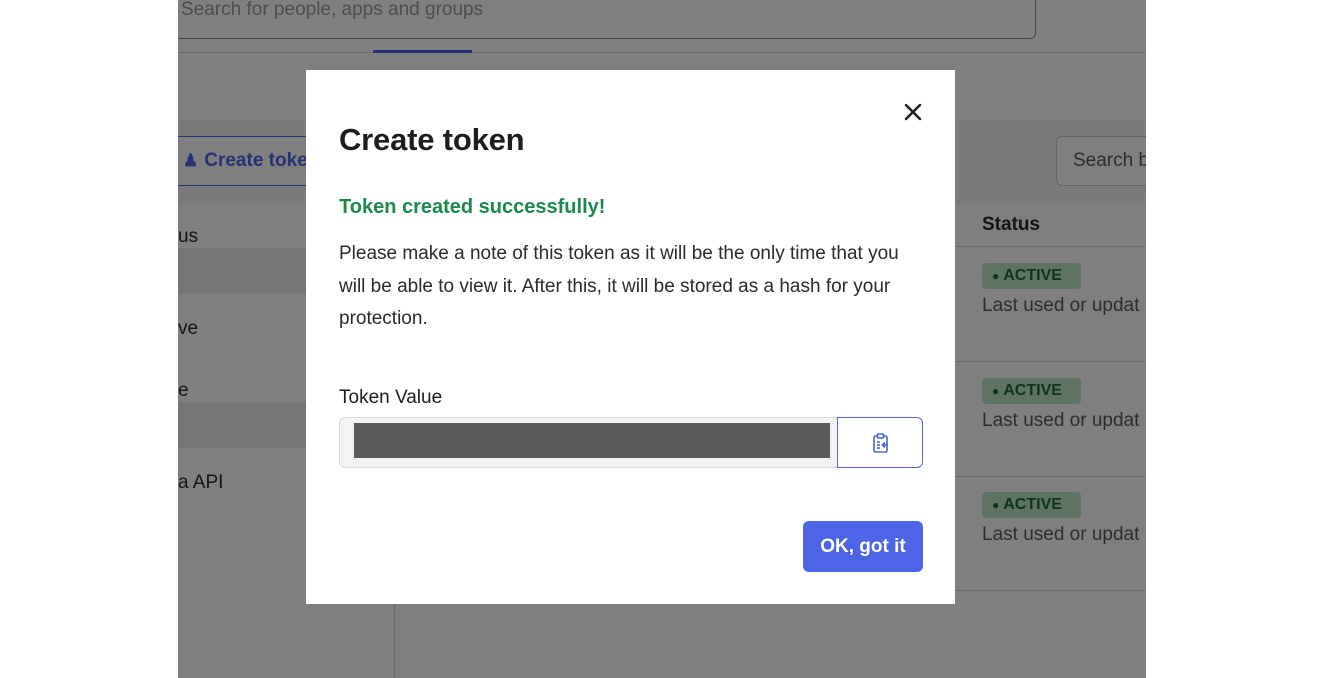 This screenshot has width=1324, height=678. I want to click on token-value-field, so click(589, 442).